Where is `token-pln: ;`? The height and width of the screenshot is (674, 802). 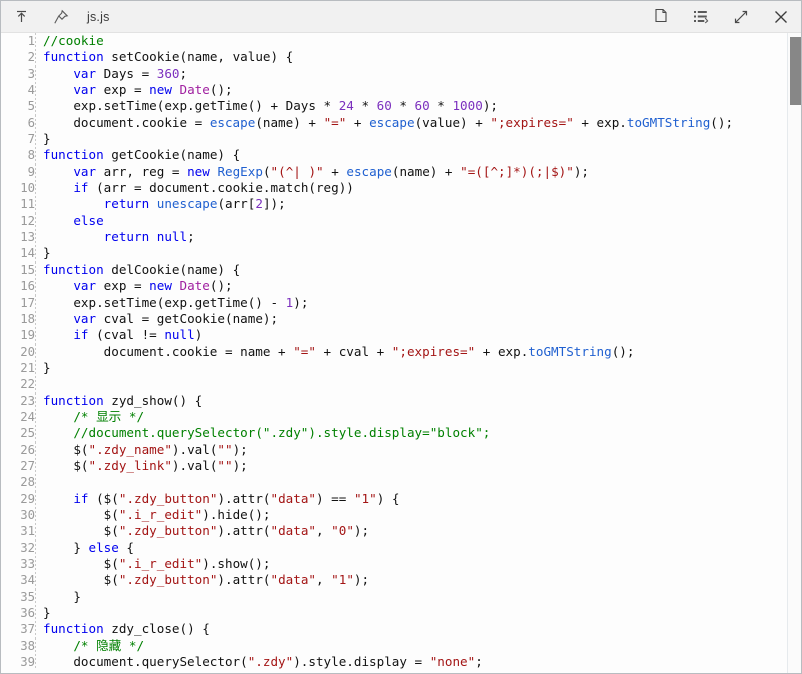 token-pln: ; is located at coordinates (191, 237).